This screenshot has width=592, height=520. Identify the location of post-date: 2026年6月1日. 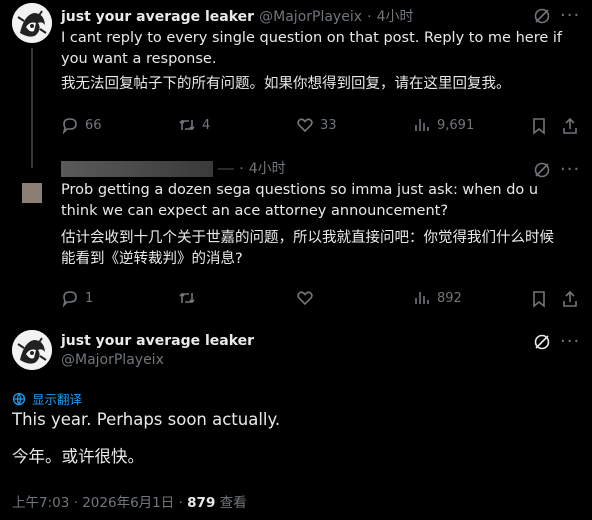
(128, 503).